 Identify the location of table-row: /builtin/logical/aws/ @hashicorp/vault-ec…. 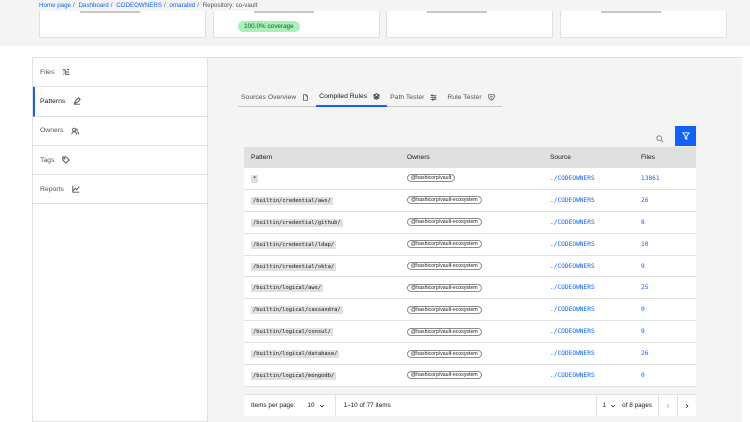
(470, 288).